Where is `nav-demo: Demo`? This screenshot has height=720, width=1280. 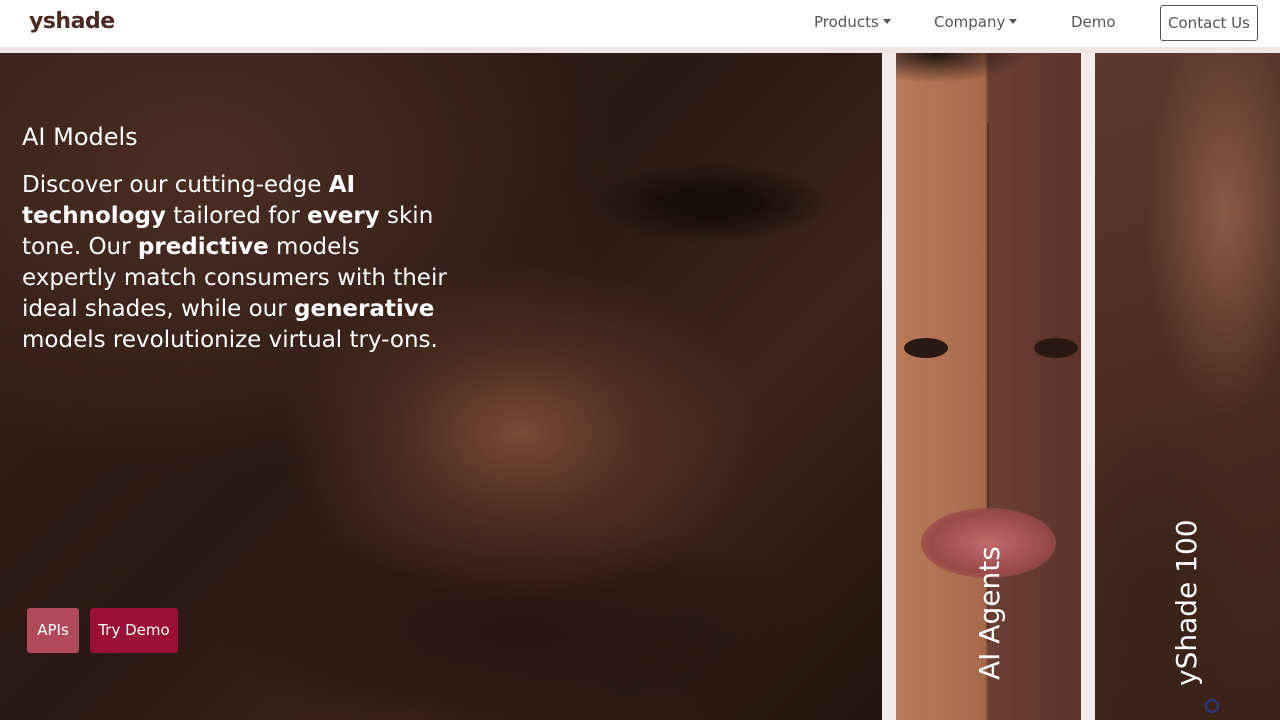
nav-demo: Demo is located at coordinates (1093, 22).